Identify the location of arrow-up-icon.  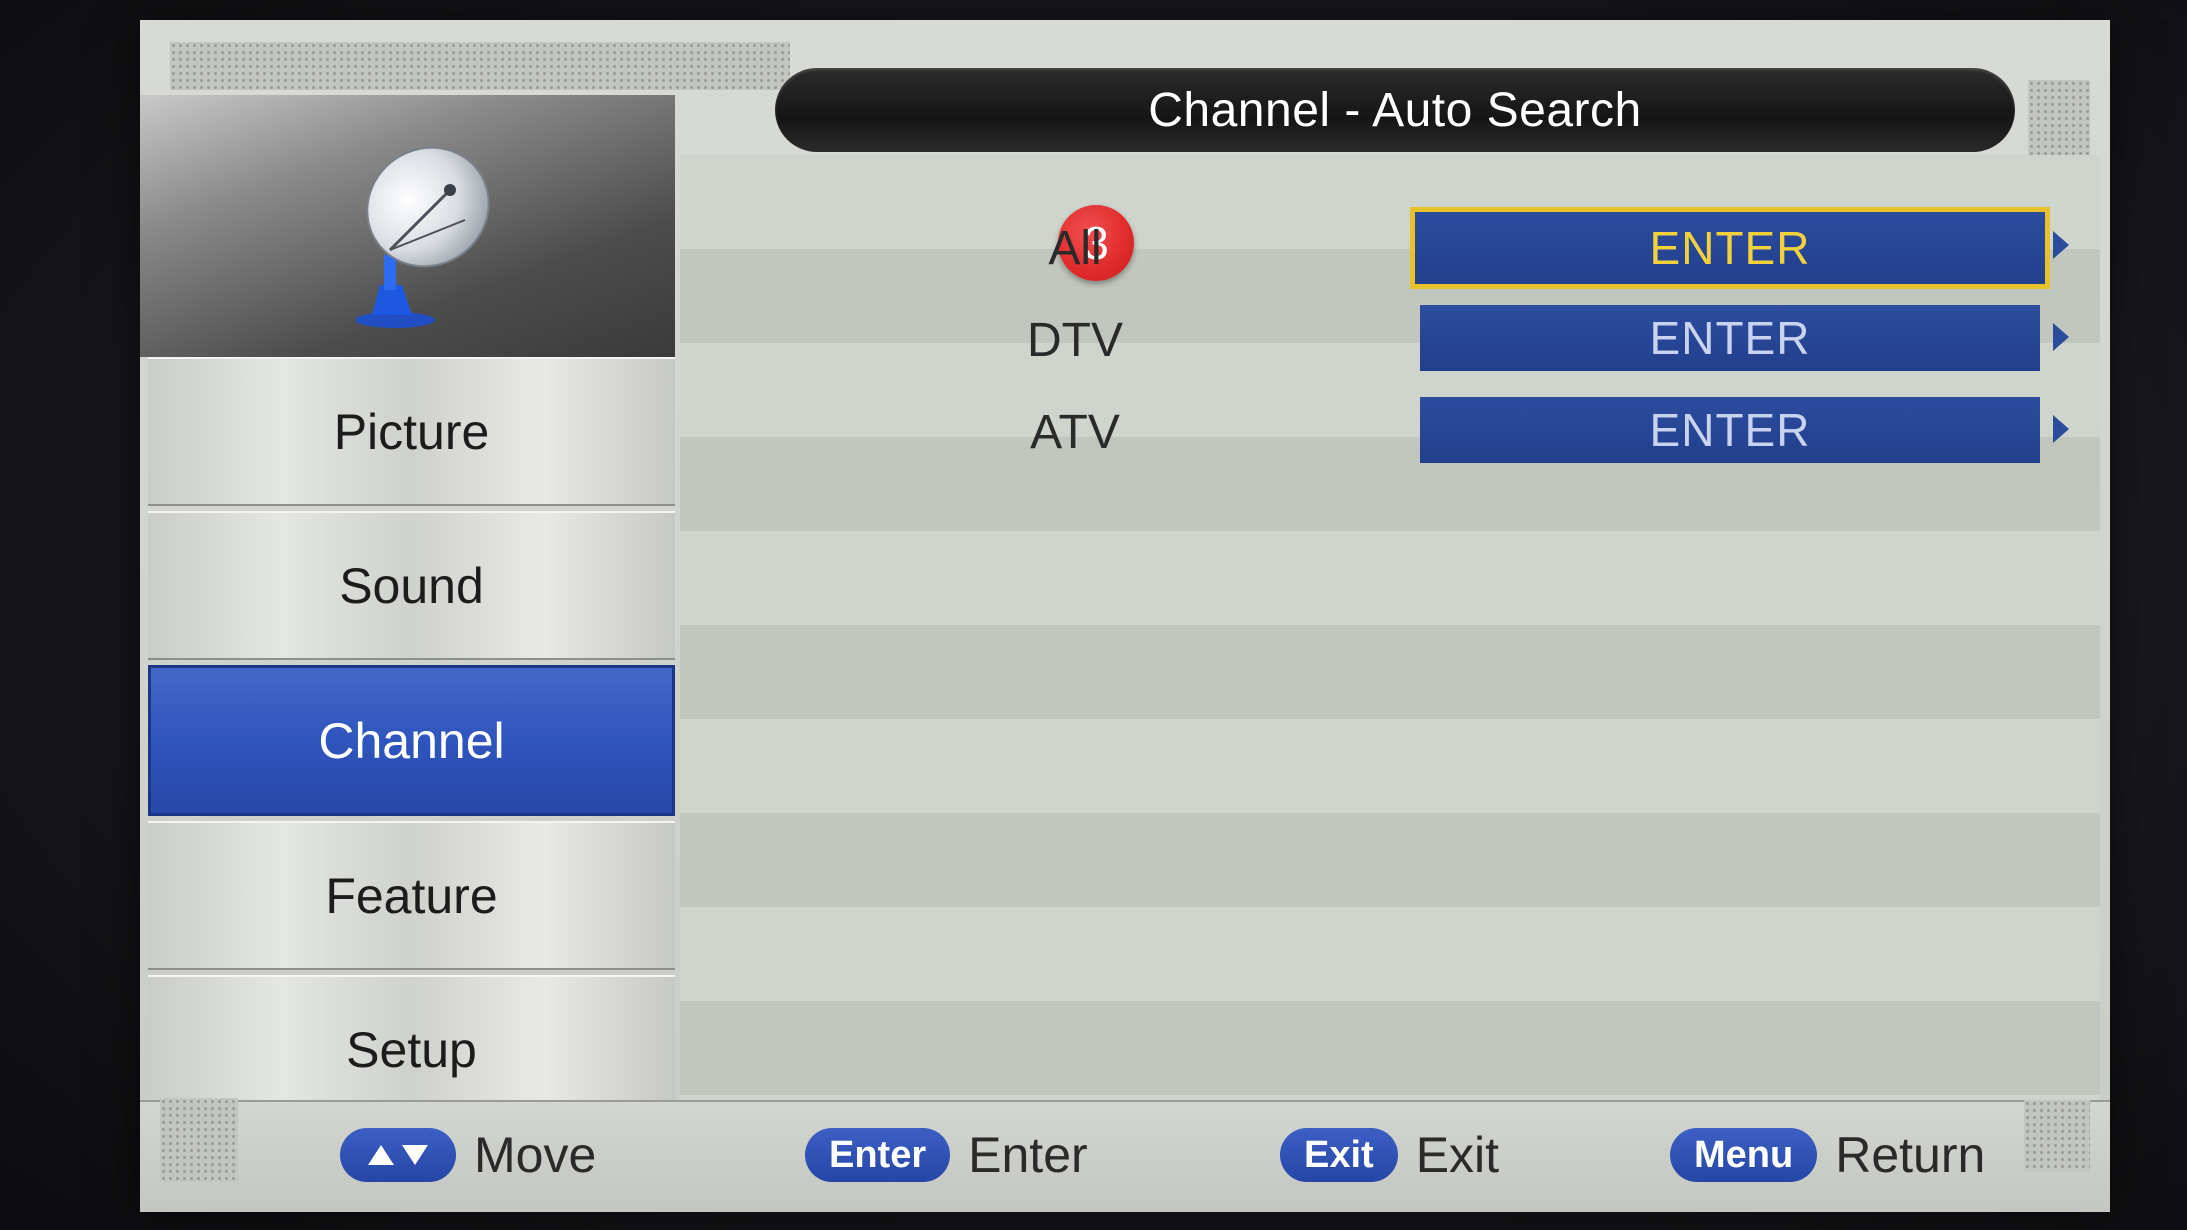
(381, 1155).